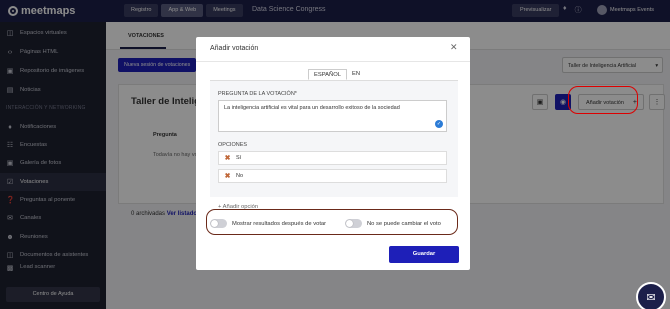  What do you see at coordinates (424, 254) in the screenshot?
I see `save-button: Guardar` at bounding box center [424, 254].